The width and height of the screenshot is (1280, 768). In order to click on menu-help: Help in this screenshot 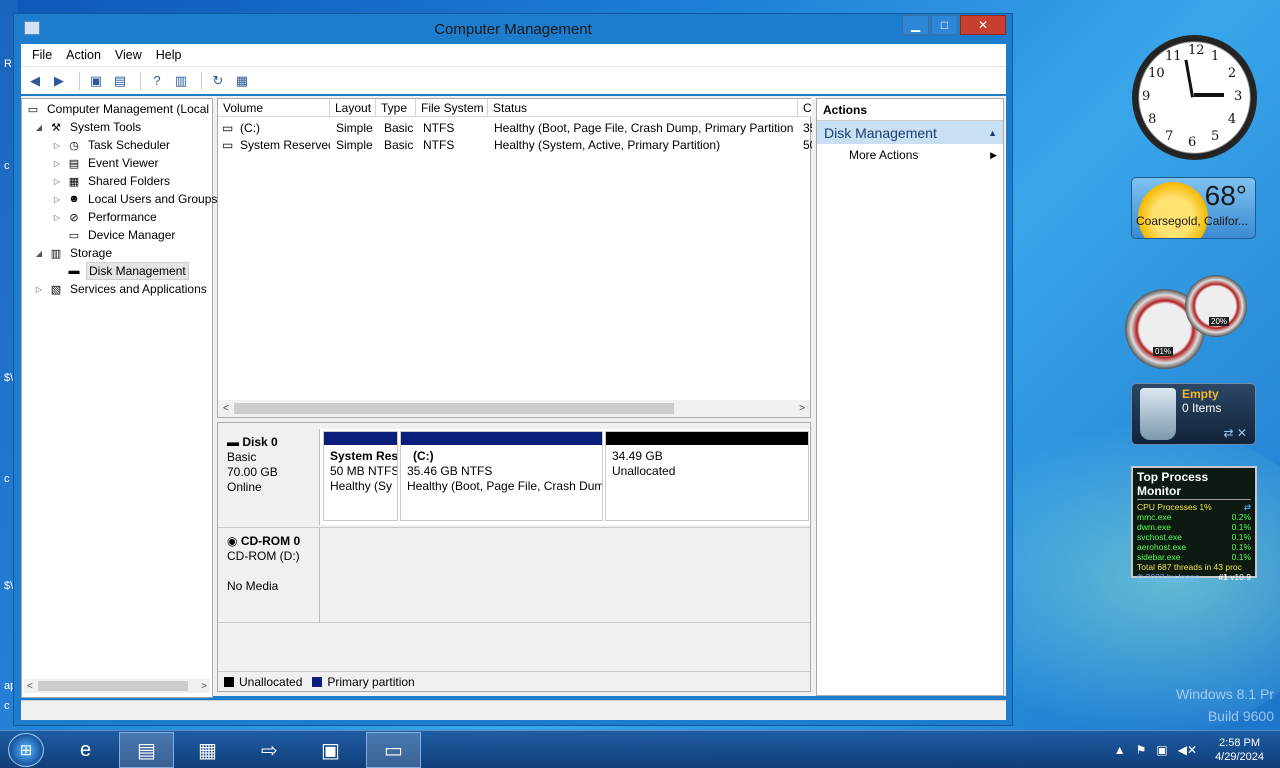, I will do `click(169, 55)`.